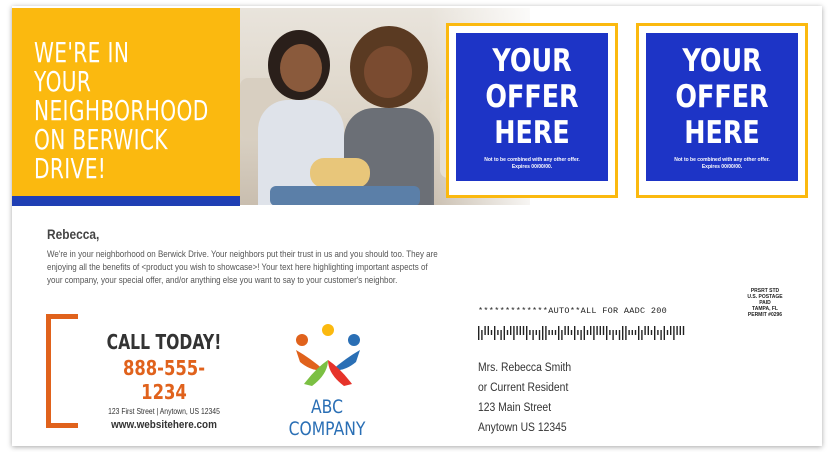 The height and width of the screenshot is (452, 837). What do you see at coordinates (573, 311) in the screenshot?
I see `presort-line: *************AUTO**ALL FOR AADC 200` at bounding box center [573, 311].